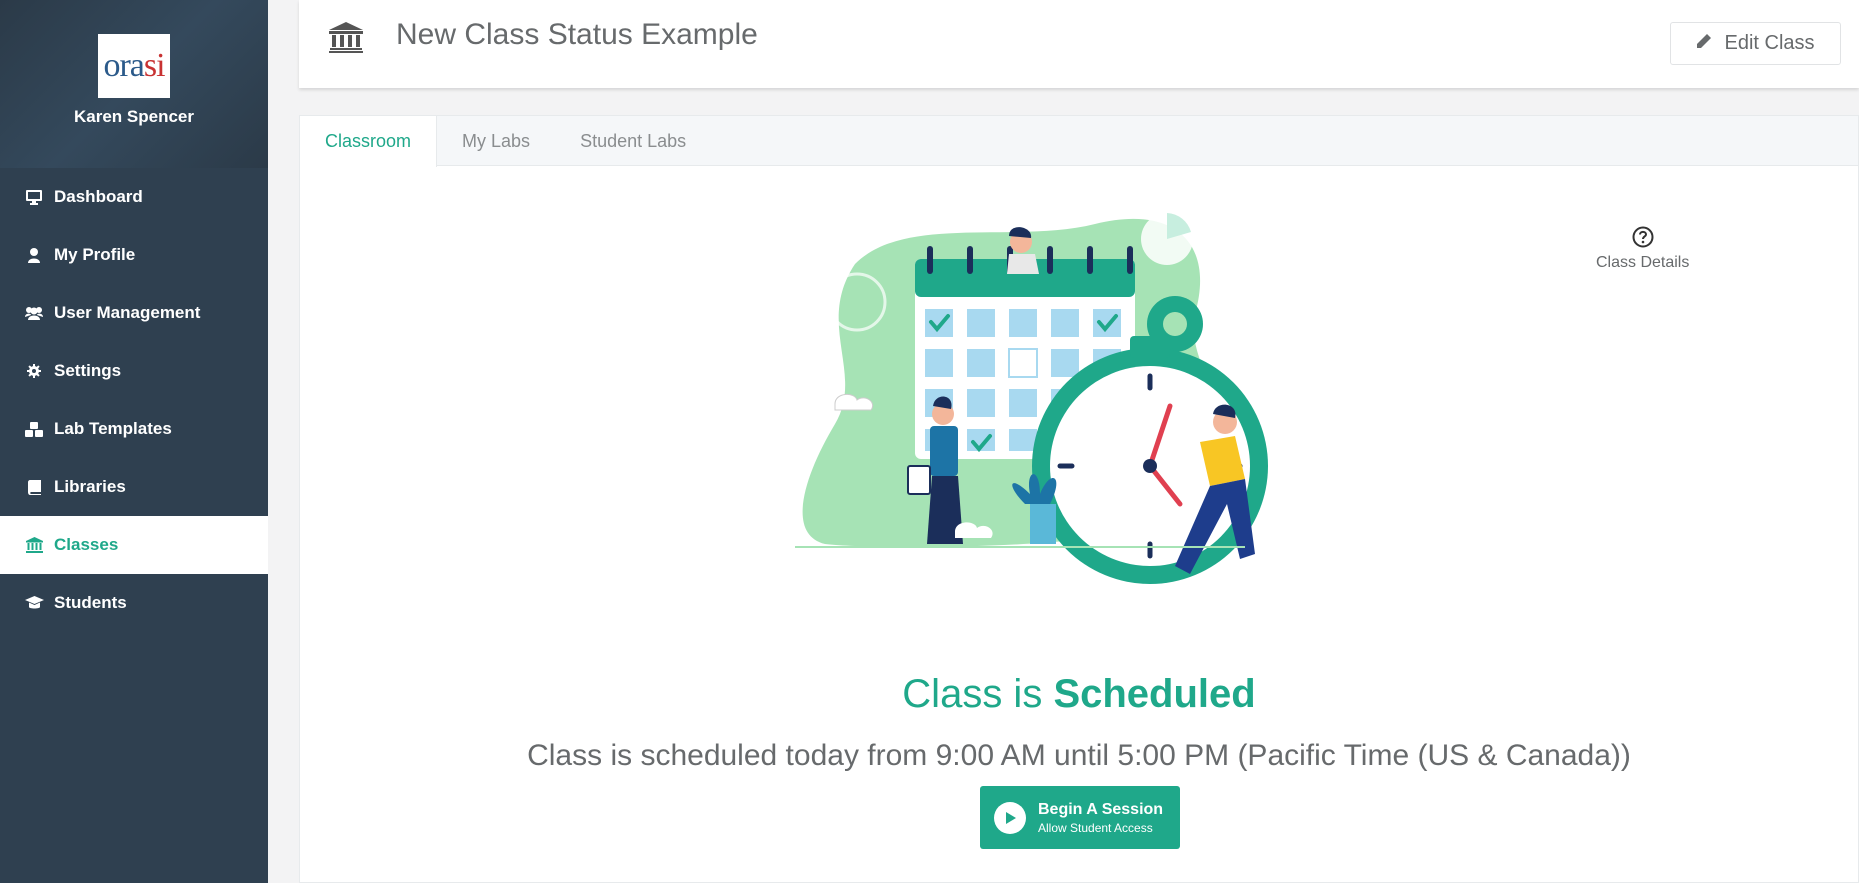 The width and height of the screenshot is (1859, 883). I want to click on sidebar-item-dashboard: Dashboard, so click(134, 197).